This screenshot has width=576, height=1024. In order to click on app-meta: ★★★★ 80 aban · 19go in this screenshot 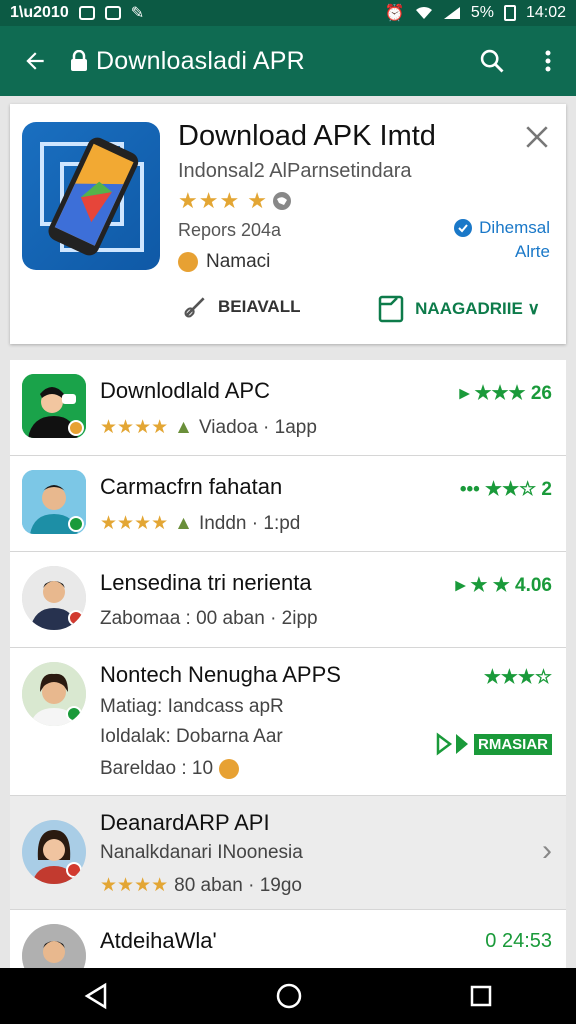, I will do `click(201, 885)`.